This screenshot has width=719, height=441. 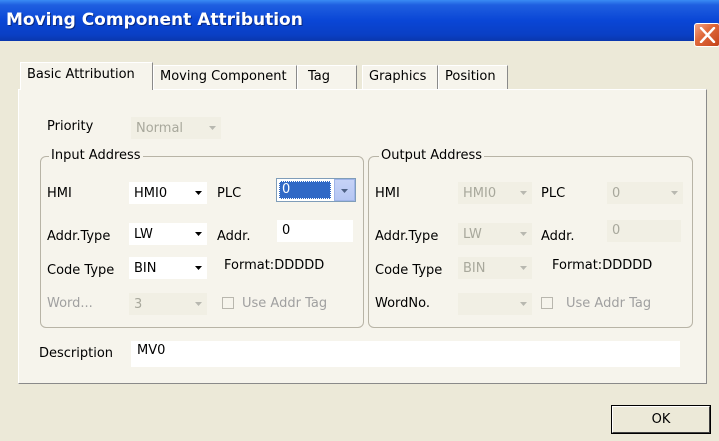 What do you see at coordinates (602, 265) in the screenshot?
I see `output-format-label: Format:DDDDD` at bounding box center [602, 265].